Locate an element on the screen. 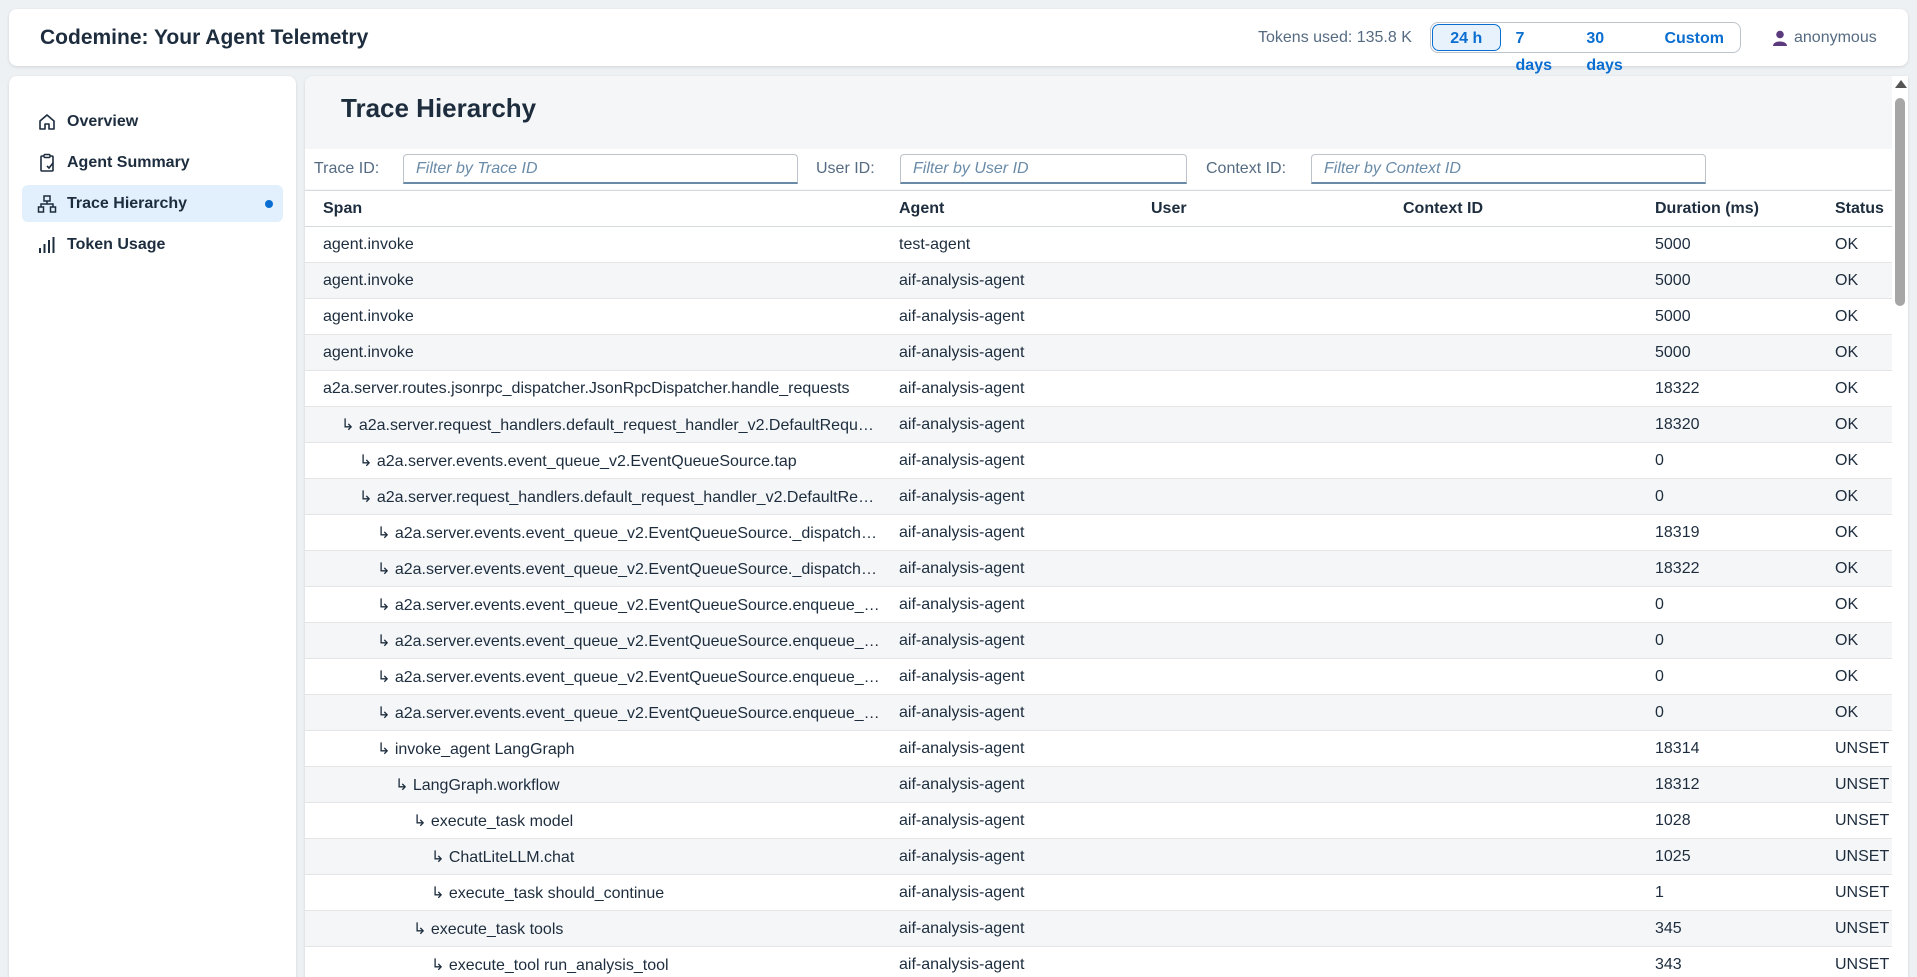 The height and width of the screenshot is (977, 1917). duration-cell: 1 is located at coordinates (1727, 892).